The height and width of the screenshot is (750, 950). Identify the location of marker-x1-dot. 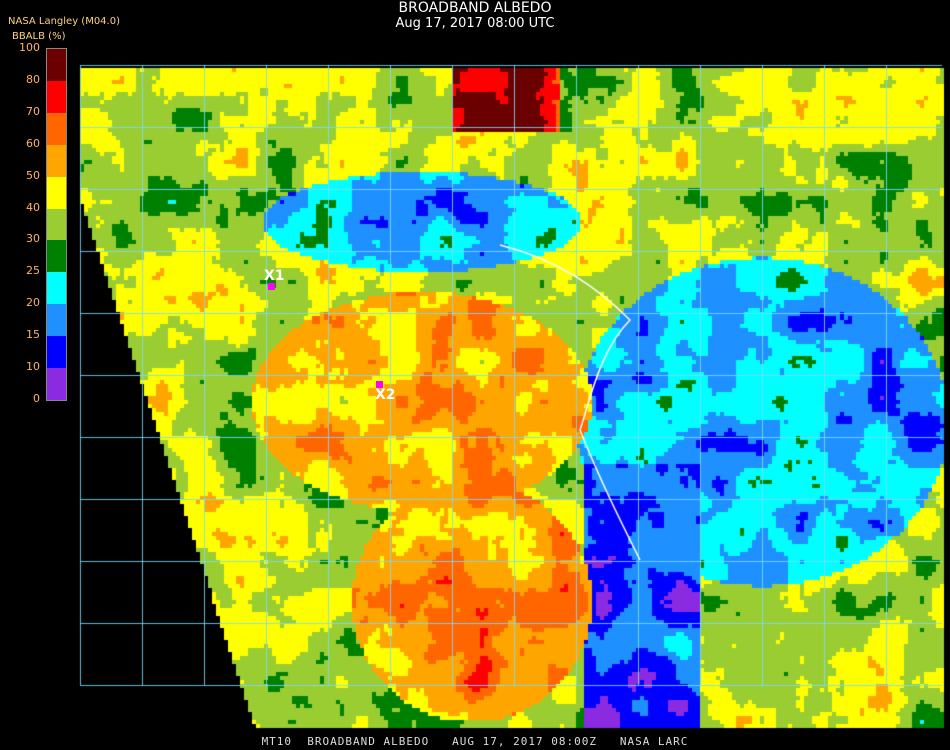
(271, 286).